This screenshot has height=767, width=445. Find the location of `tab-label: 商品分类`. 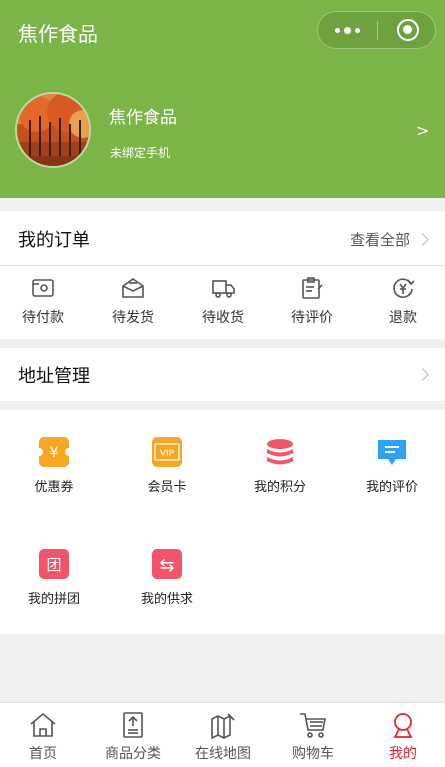

tab-label: 商品分类 is located at coordinates (133, 754).